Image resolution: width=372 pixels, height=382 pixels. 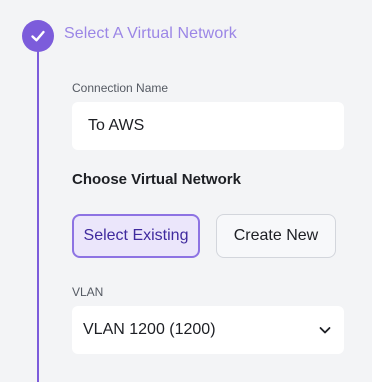 I want to click on vlan-label: VLAN, so click(x=88, y=292).